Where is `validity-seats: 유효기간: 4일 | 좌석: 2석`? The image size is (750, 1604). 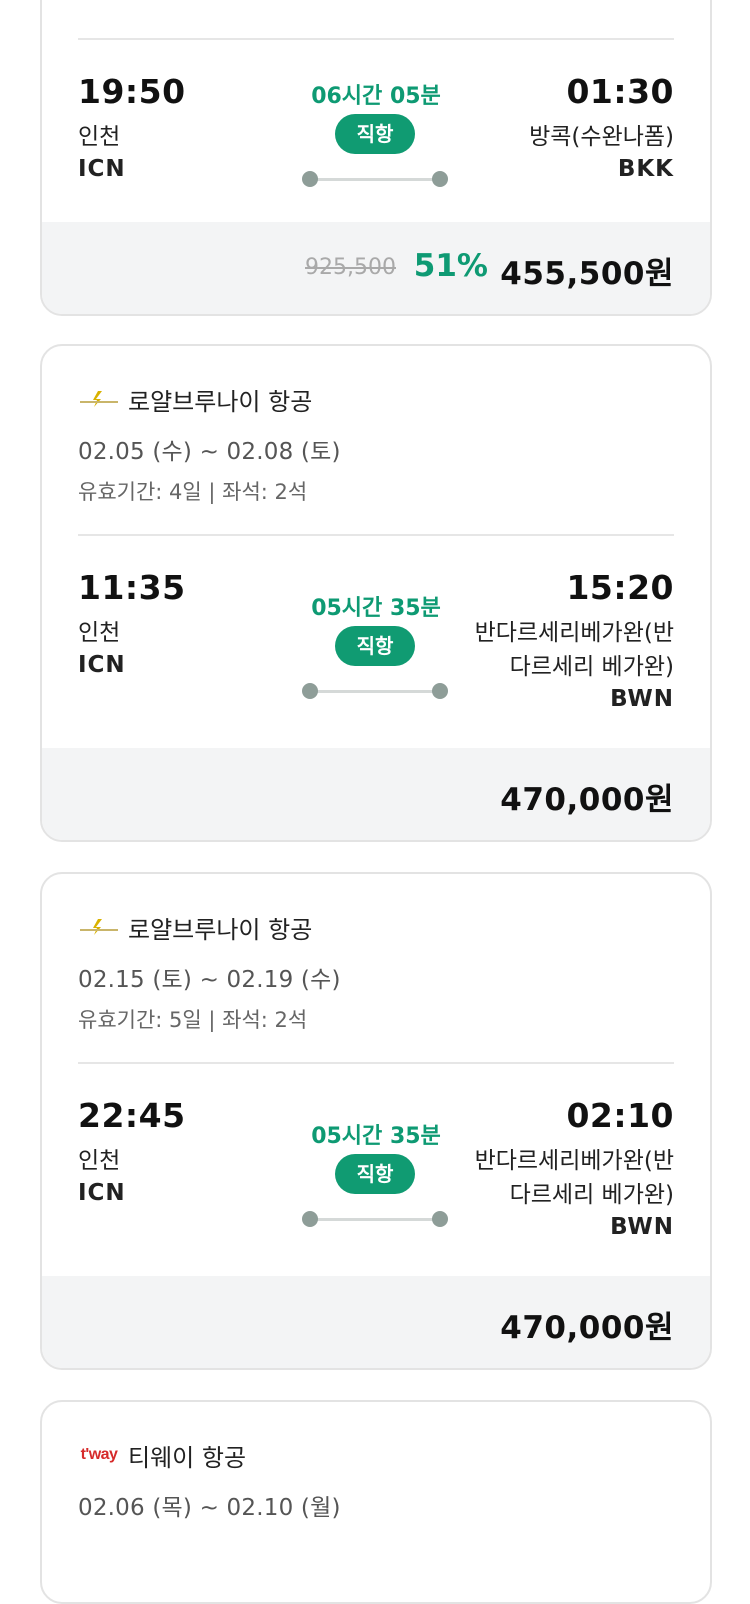 validity-seats: 유효기간: 4일 | 좌석: 2석 is located at coordinates (193, 492).